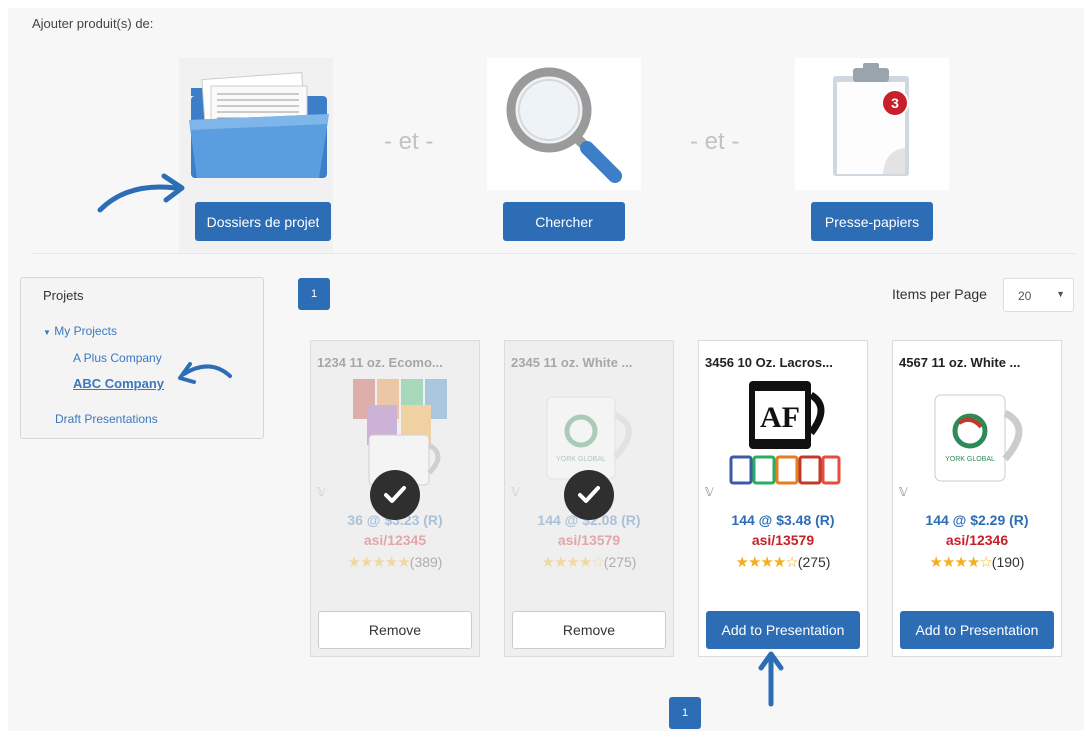 Image resolution: width=1084 pixels, height=731 pixels. Describe the element at coordinates (871, 119) in the screenshot. I see `clipboard-icon` at that location.